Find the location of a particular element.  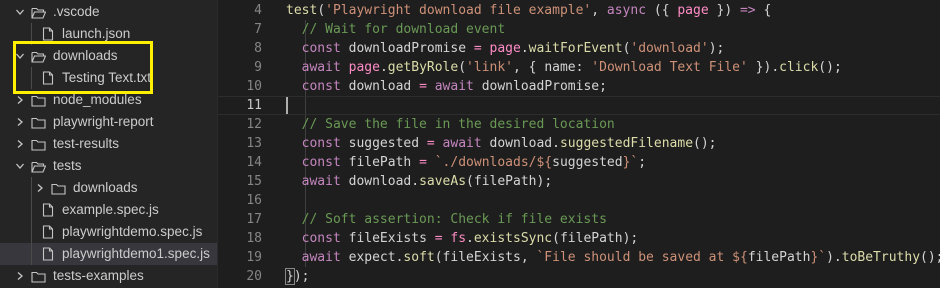

tree-item-label: downloads is located at coordinates (105, 187).